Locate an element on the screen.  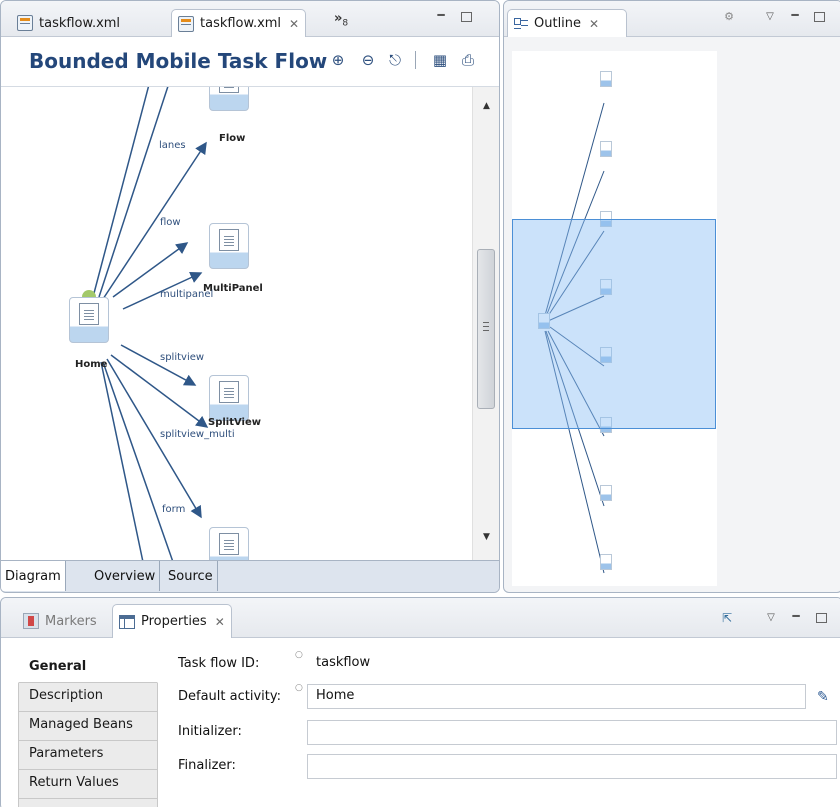
vertical-scrollbar: ▲ ▼ is located at coordinates (485, 323).